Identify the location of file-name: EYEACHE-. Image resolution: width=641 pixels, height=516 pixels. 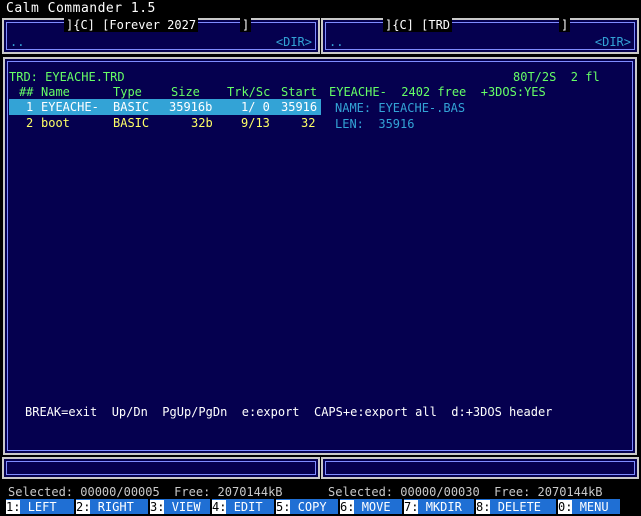
(70, 107).